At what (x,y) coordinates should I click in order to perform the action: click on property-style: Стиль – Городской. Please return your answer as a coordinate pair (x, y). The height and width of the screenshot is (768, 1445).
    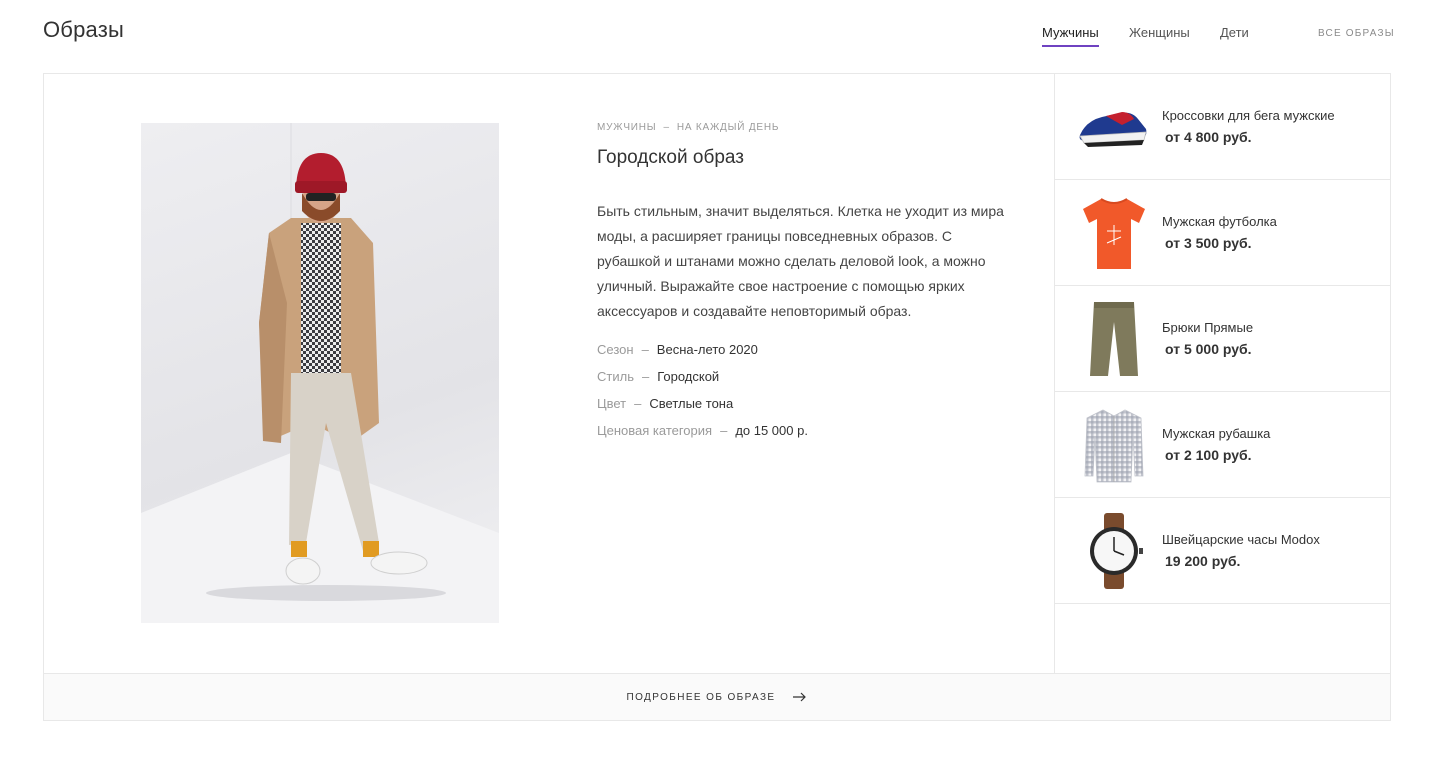
    Looking at the image, I should click on (702, 382).